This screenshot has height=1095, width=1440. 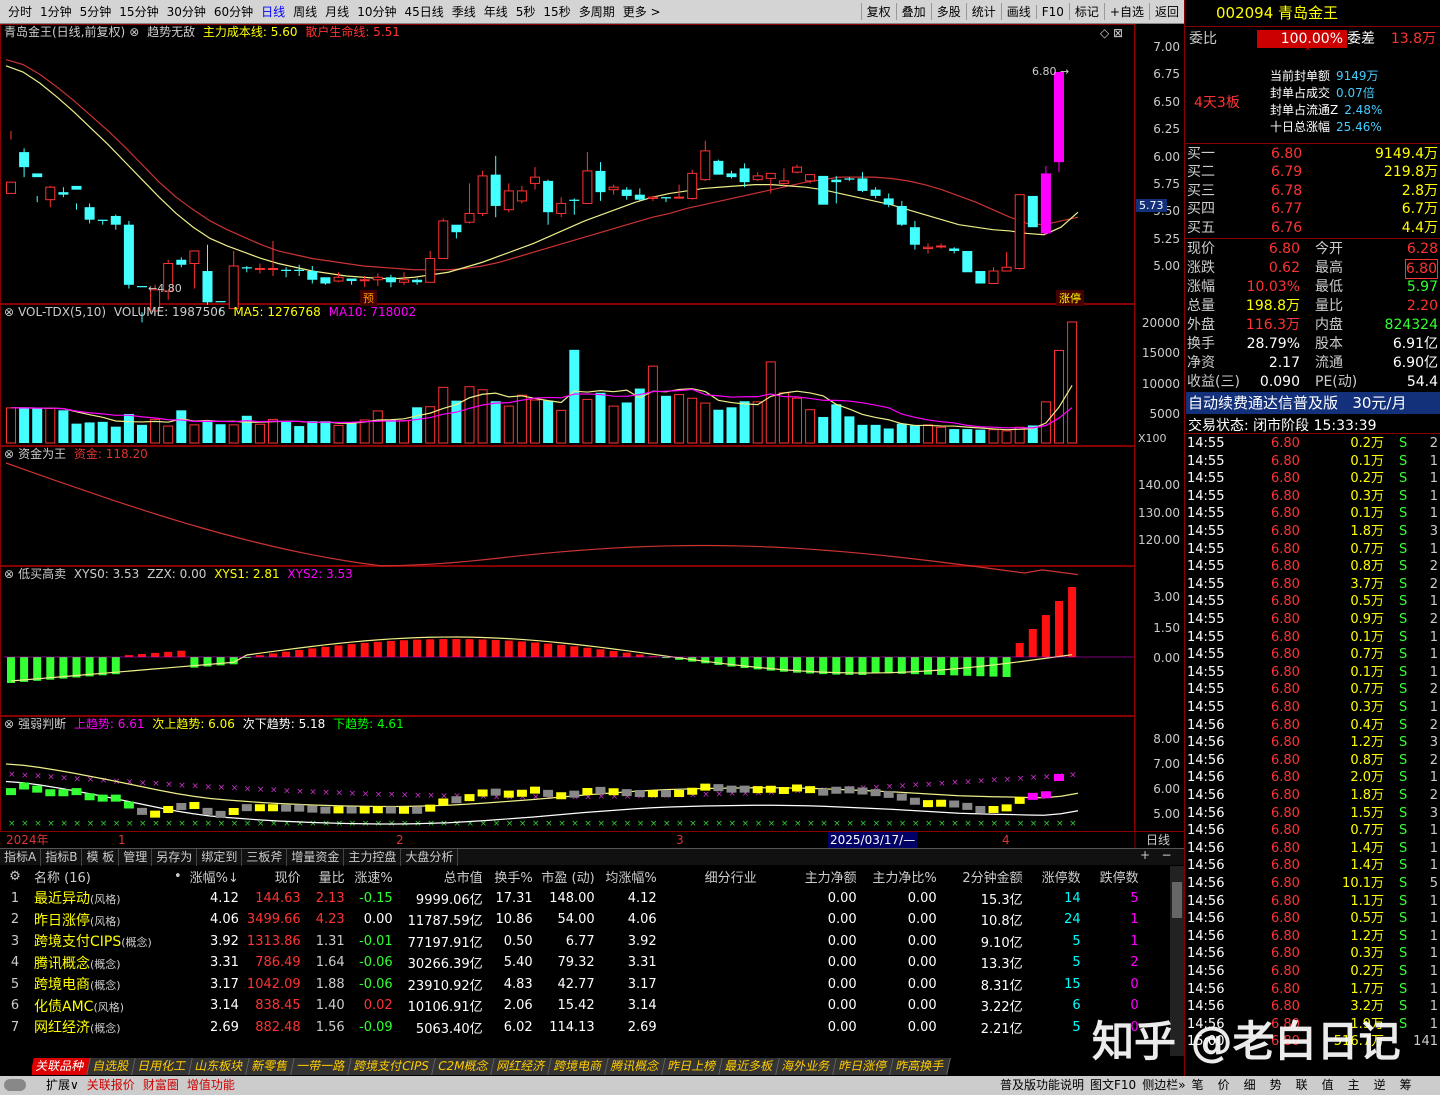 I want to click on column-header: 现价, so click(x=274, y=877).